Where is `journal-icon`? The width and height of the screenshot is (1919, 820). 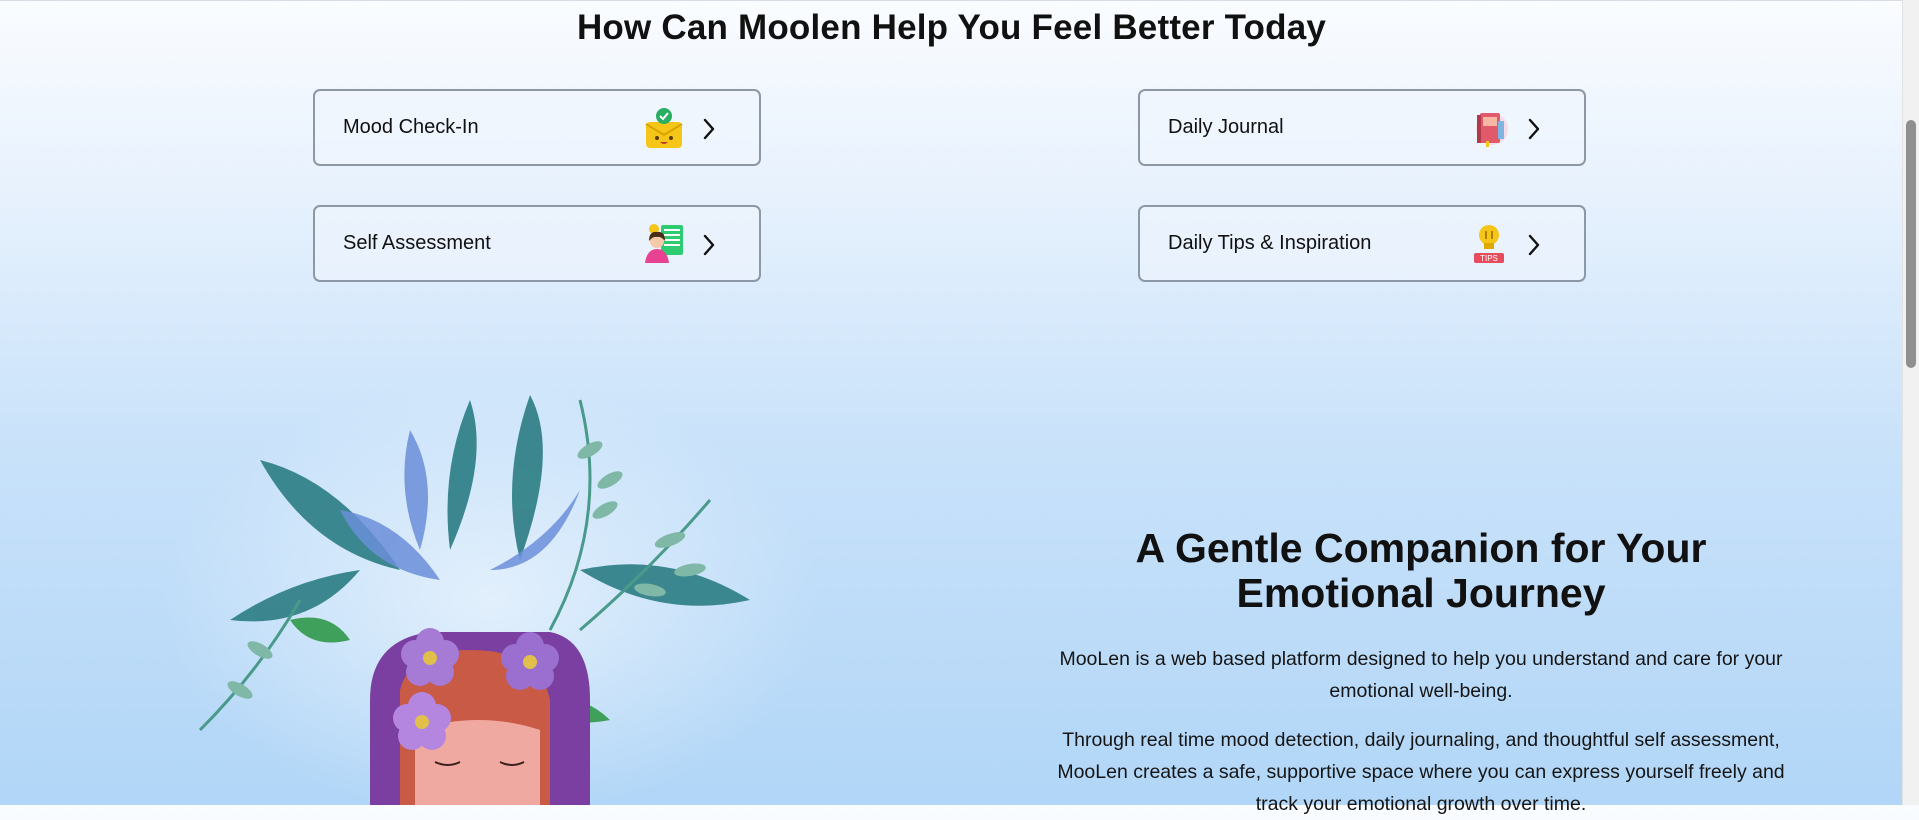 journal-icon is located at coordinates (1489, 128).